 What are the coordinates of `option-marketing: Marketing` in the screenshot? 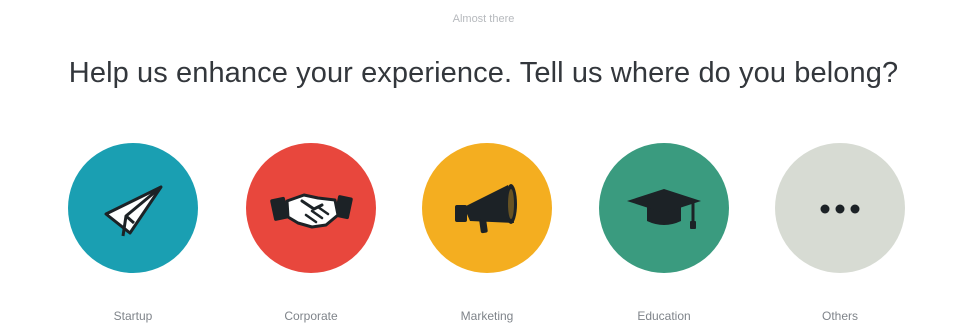 It's located at (487, 236).